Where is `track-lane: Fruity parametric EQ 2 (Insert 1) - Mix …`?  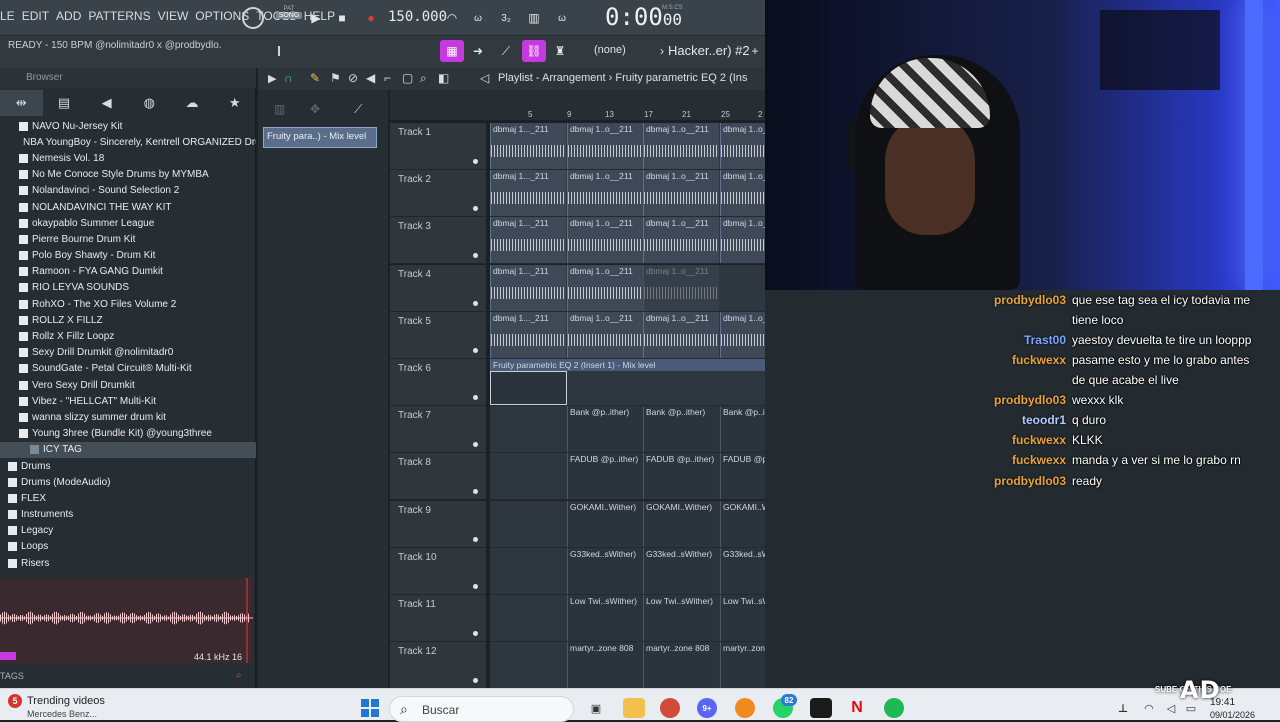 track-lane: Fruity parametric EQ 2 (Insert 1) - Mix … is located at coordinates (627, 382).